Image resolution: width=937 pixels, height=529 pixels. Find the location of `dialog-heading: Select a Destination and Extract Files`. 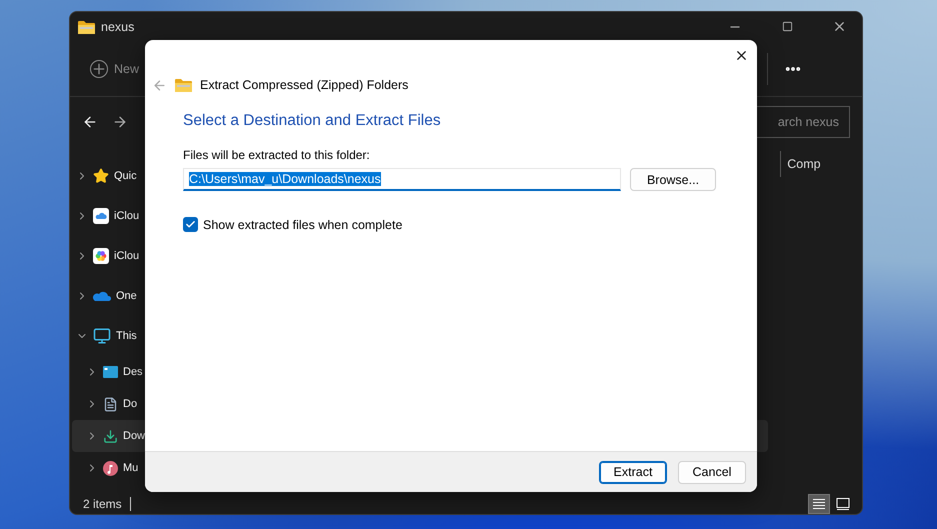

dialog-heading: Select a Destination and Extract Files is located at coordinates (312, 121).